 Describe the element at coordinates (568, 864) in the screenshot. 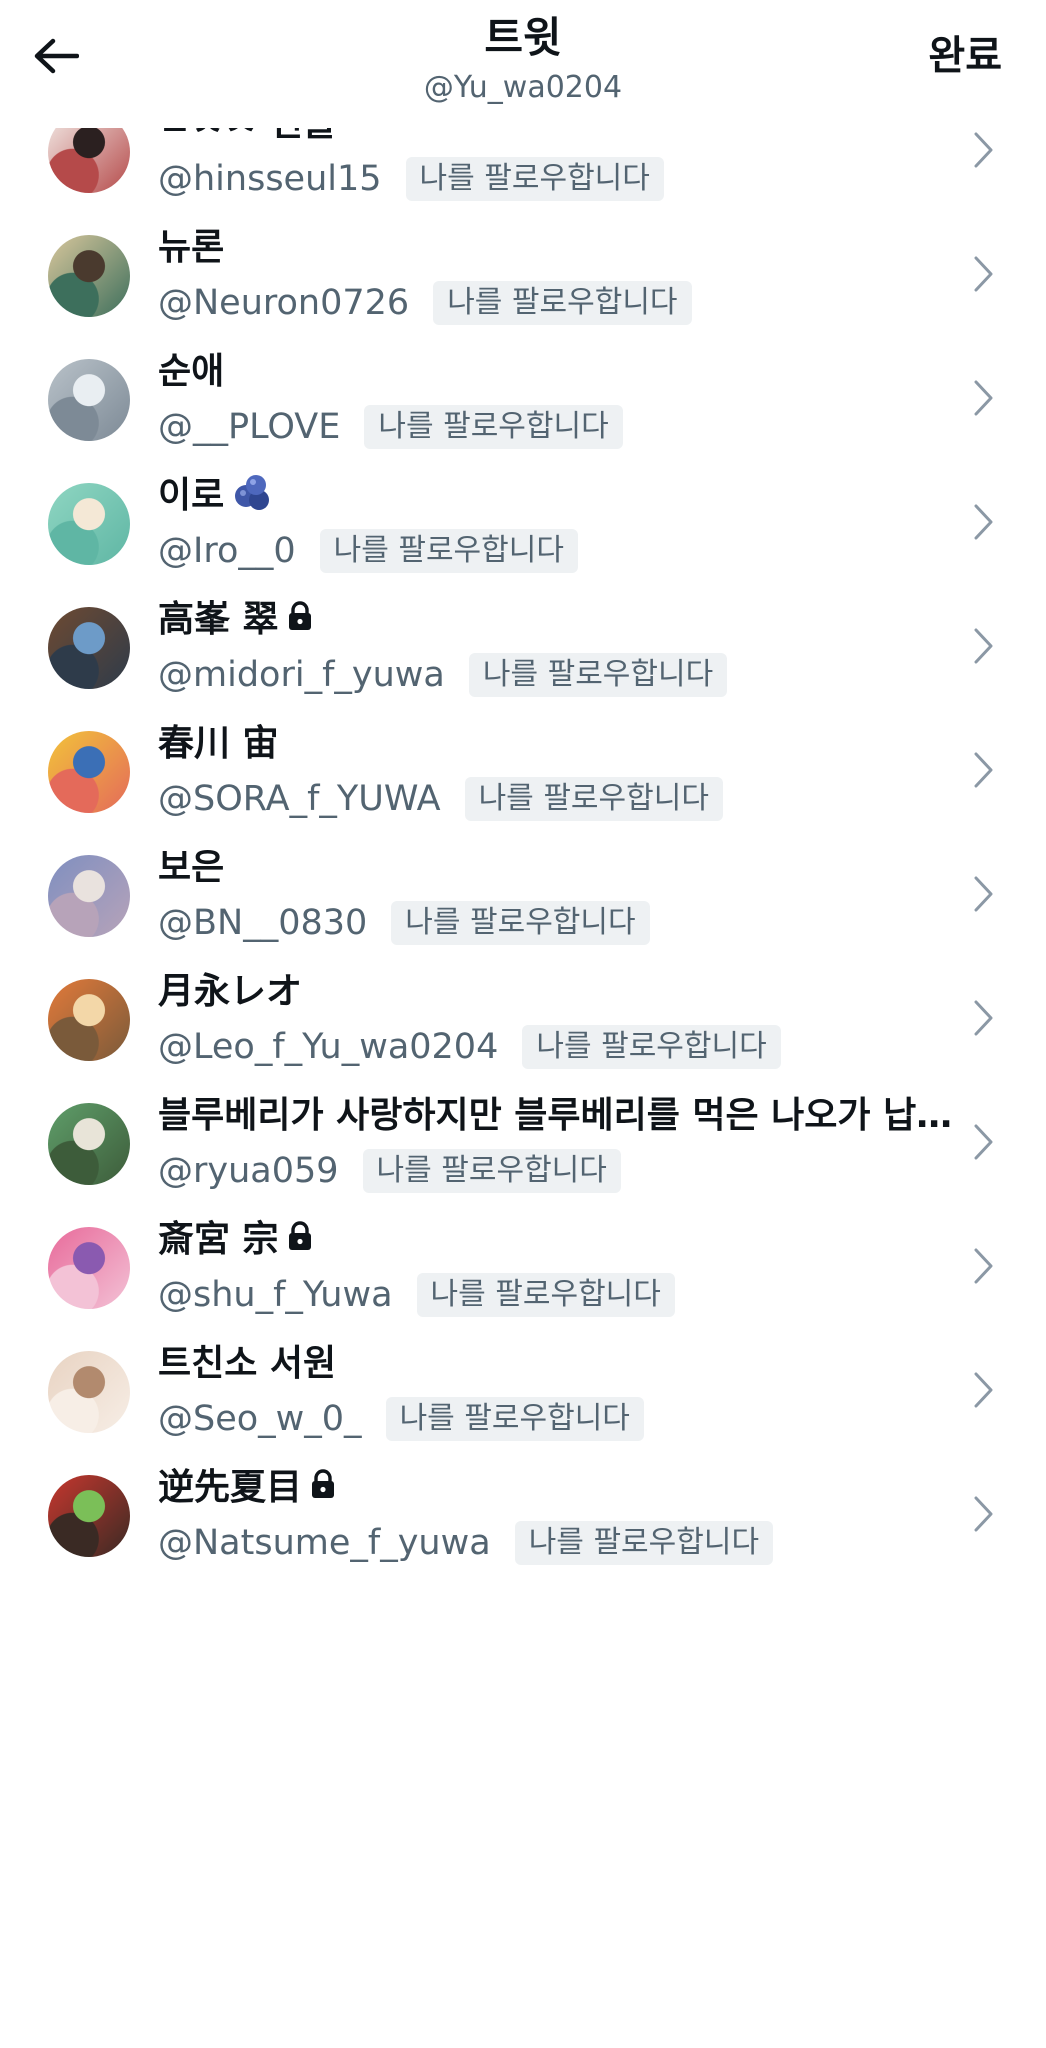

I see `name-line: 보은` at that location.